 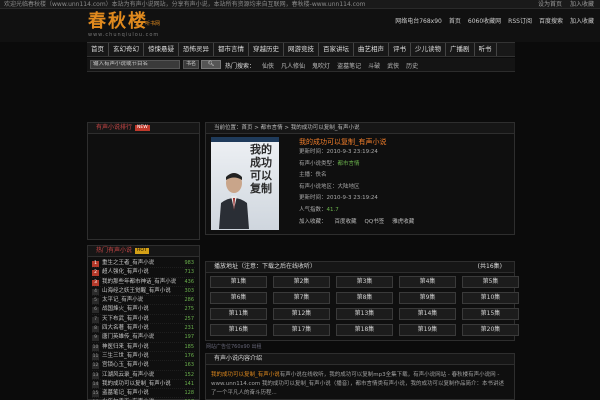 I want to click on rank-list-item: 8 四大名著_有声小说 231, so click(x=143, y=329).